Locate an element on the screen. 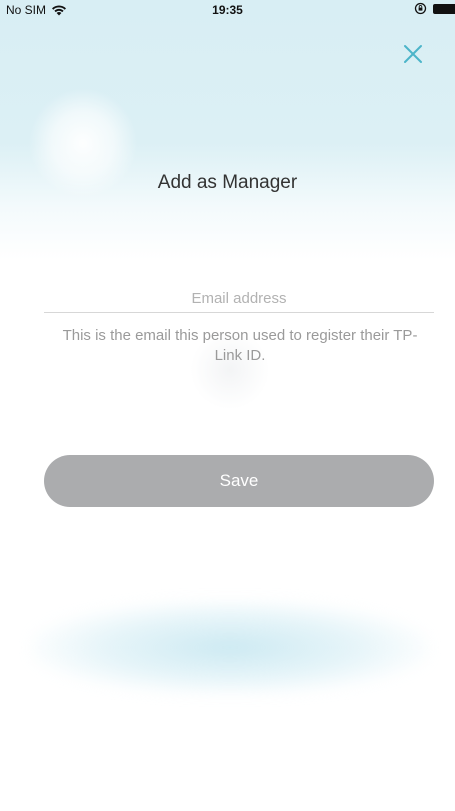  close-button is located at coordinates (413, 54).